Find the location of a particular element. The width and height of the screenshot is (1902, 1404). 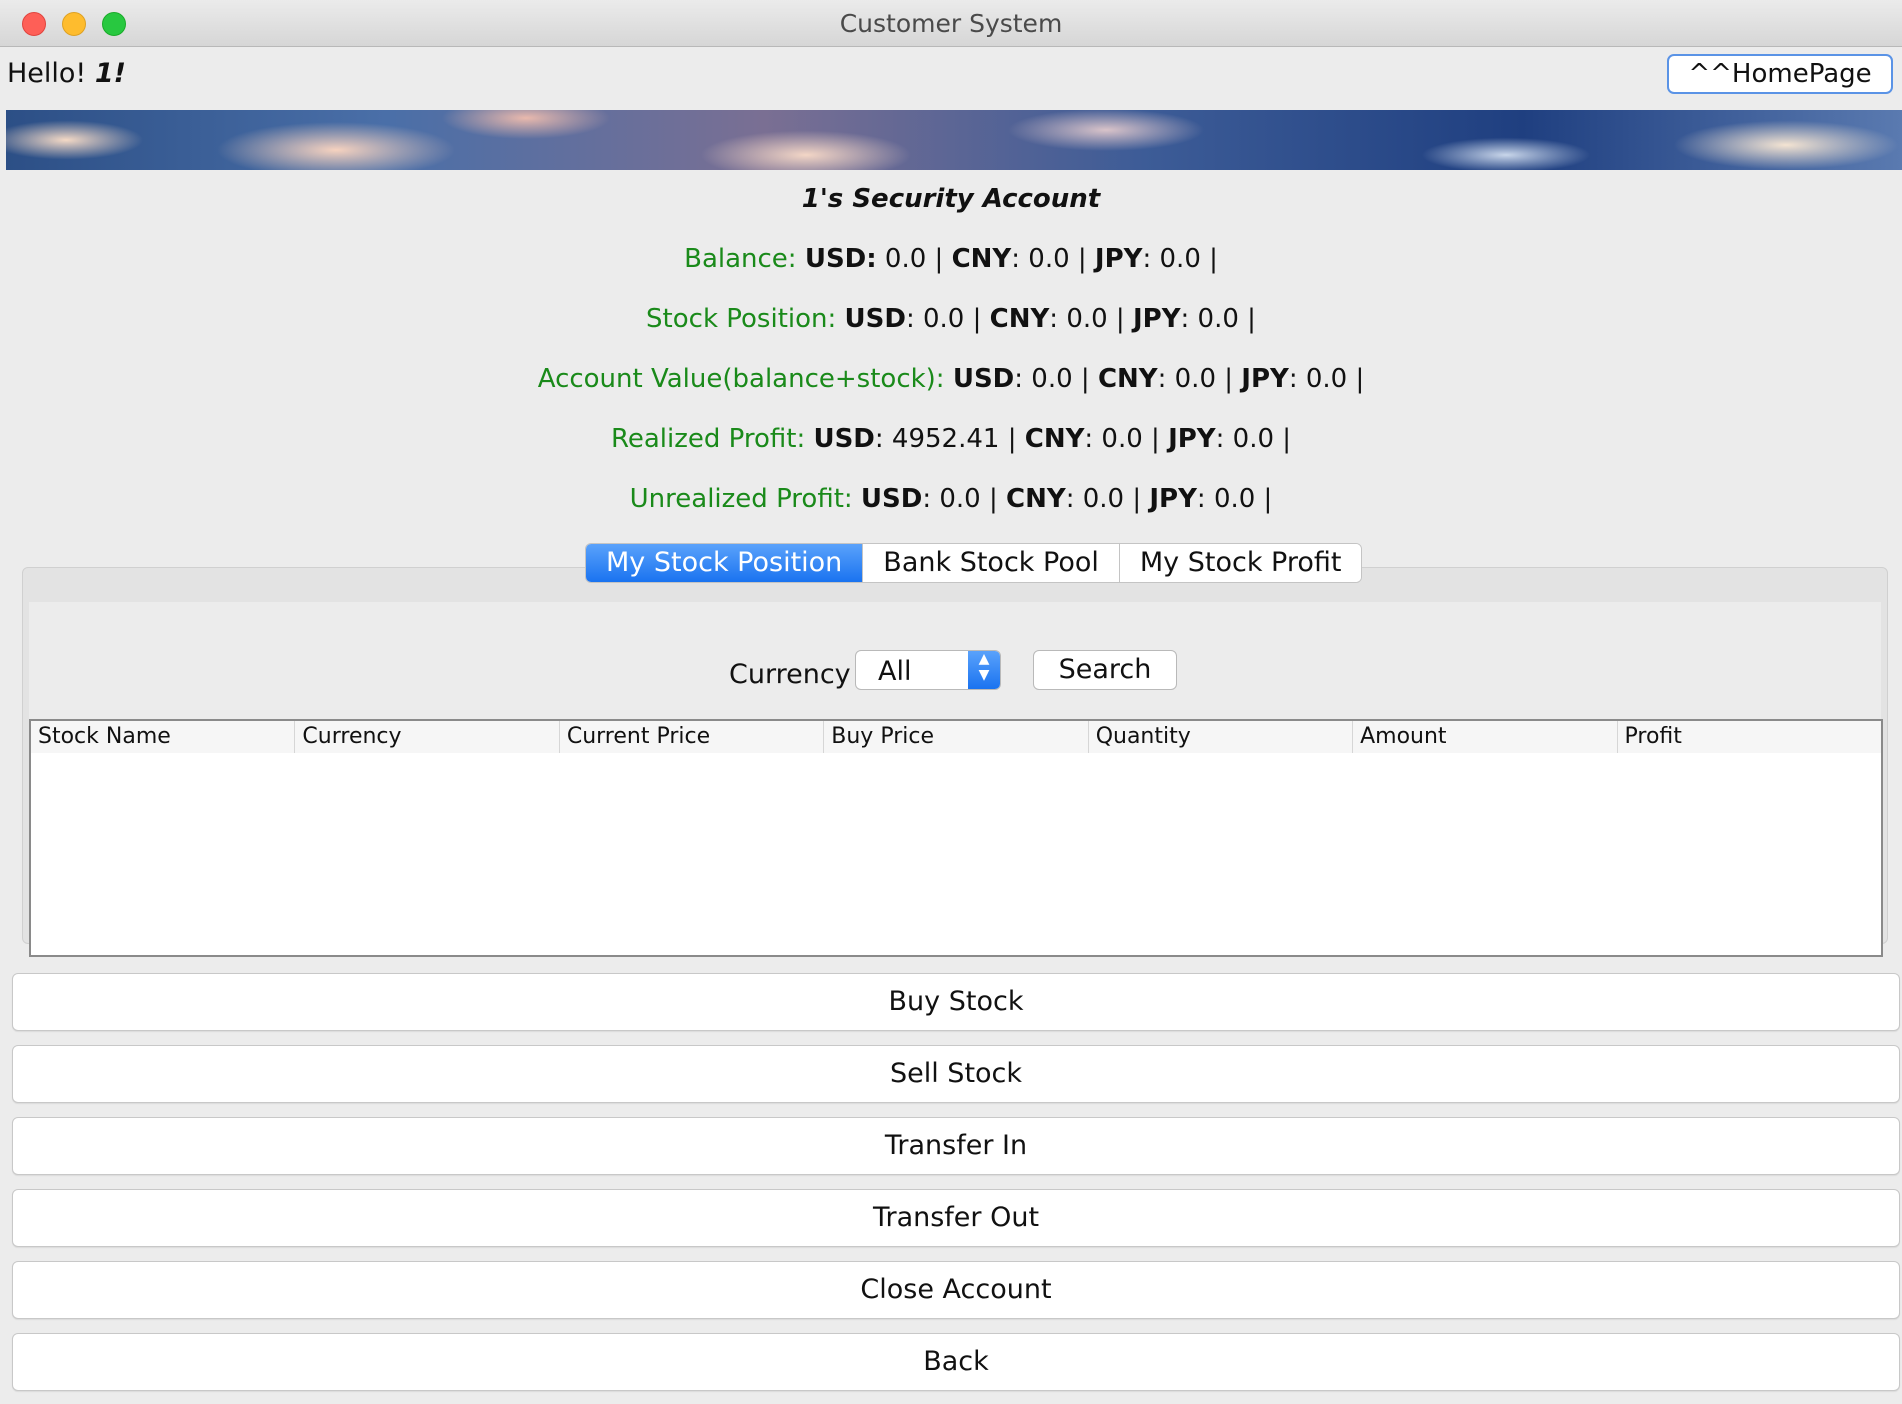

column-header-buy-price: Buy Price is located at coordinates (955, 737).